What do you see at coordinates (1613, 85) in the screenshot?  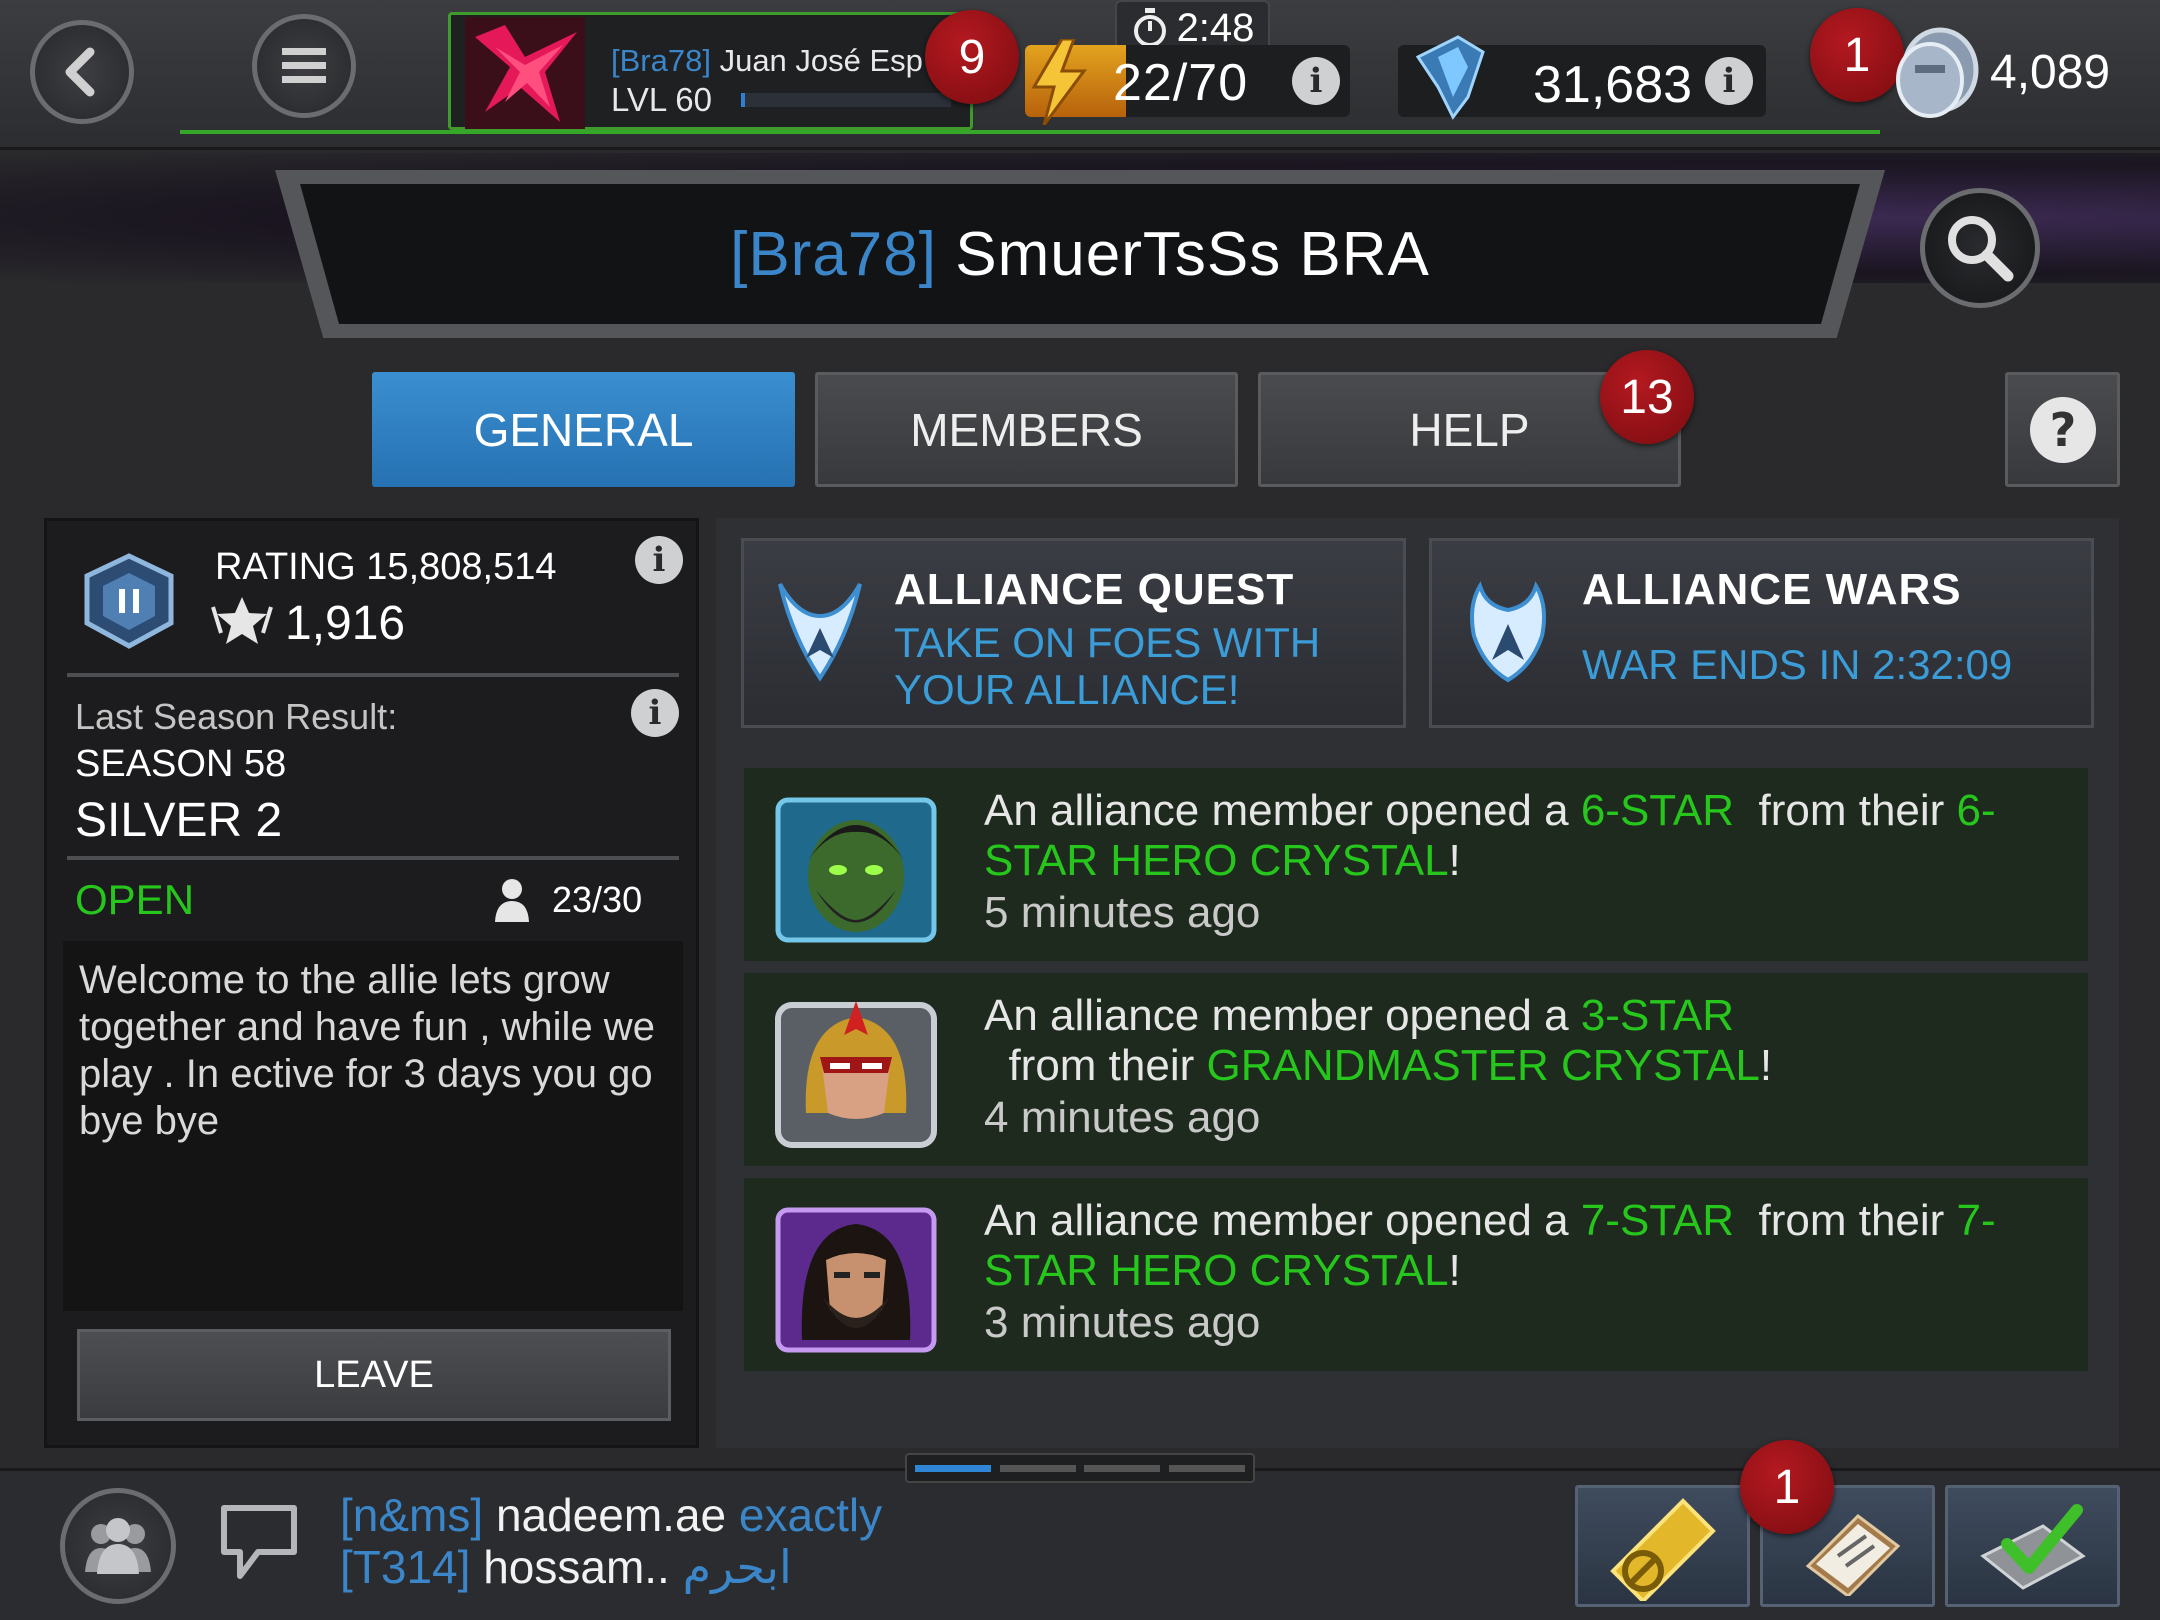 I see `units-value: 31,683` at bounding box center [1613, 85].